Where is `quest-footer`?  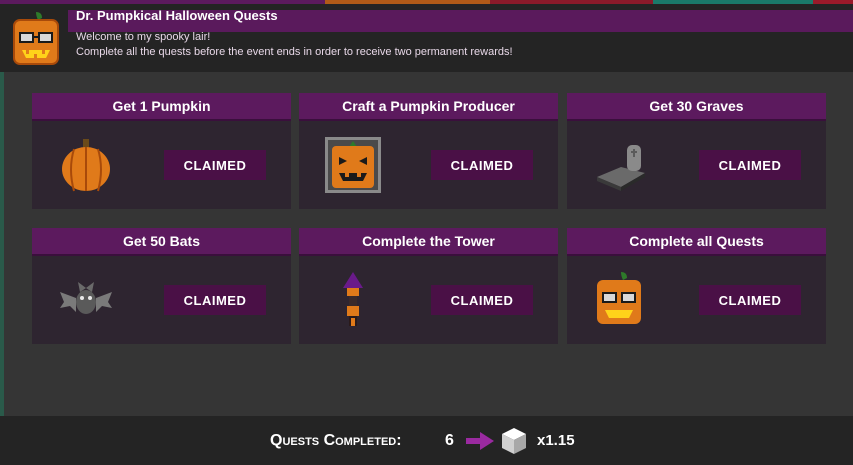
quest-footer is located at coordinates (426, 440).